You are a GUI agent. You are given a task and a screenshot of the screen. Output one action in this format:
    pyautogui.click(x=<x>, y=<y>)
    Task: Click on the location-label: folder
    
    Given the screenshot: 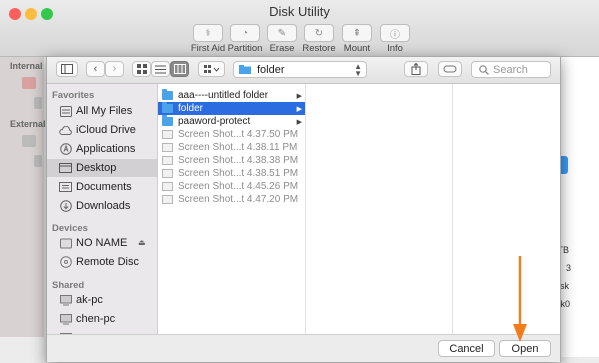 What is the action you would take?
    pyautogui.click(x=271, y=69)
    